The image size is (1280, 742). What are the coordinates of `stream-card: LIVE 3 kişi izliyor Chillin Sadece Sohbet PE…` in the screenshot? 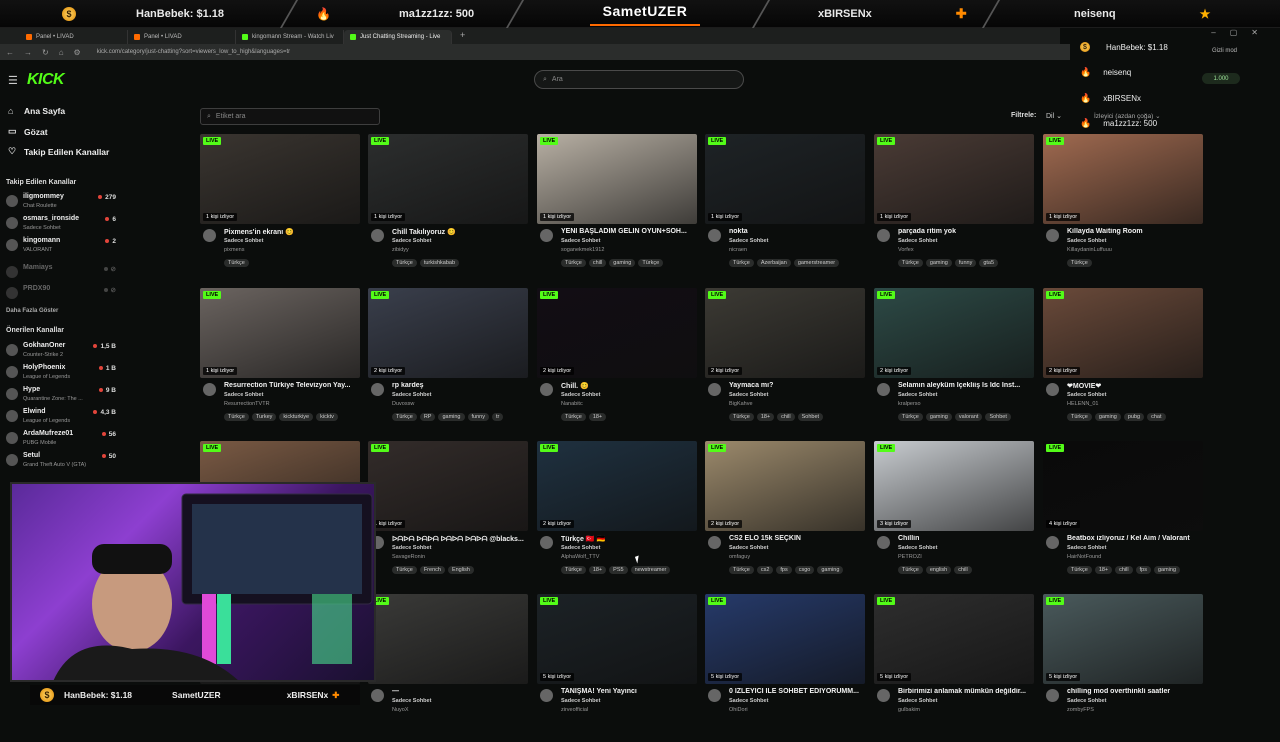 It's located at (954, 515).